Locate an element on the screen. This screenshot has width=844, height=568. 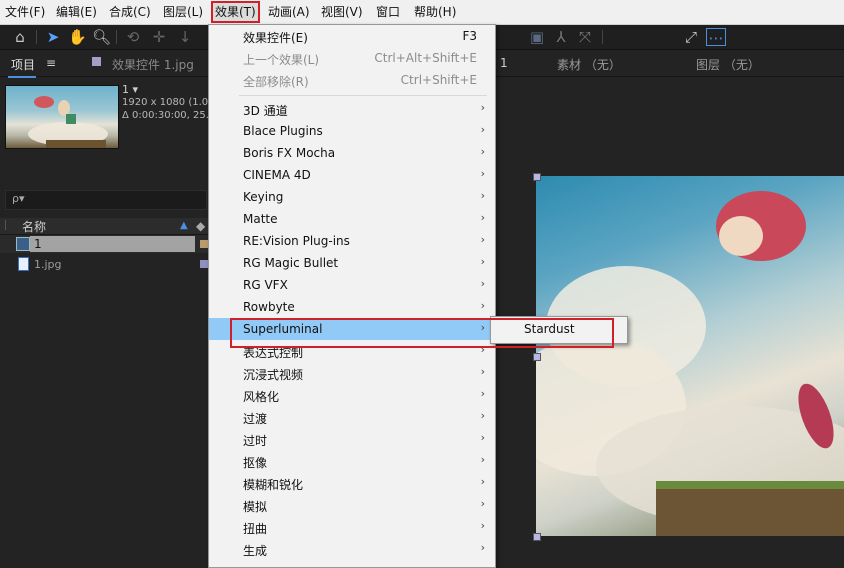
project-thumbnail is located at coordinates (62, 117).